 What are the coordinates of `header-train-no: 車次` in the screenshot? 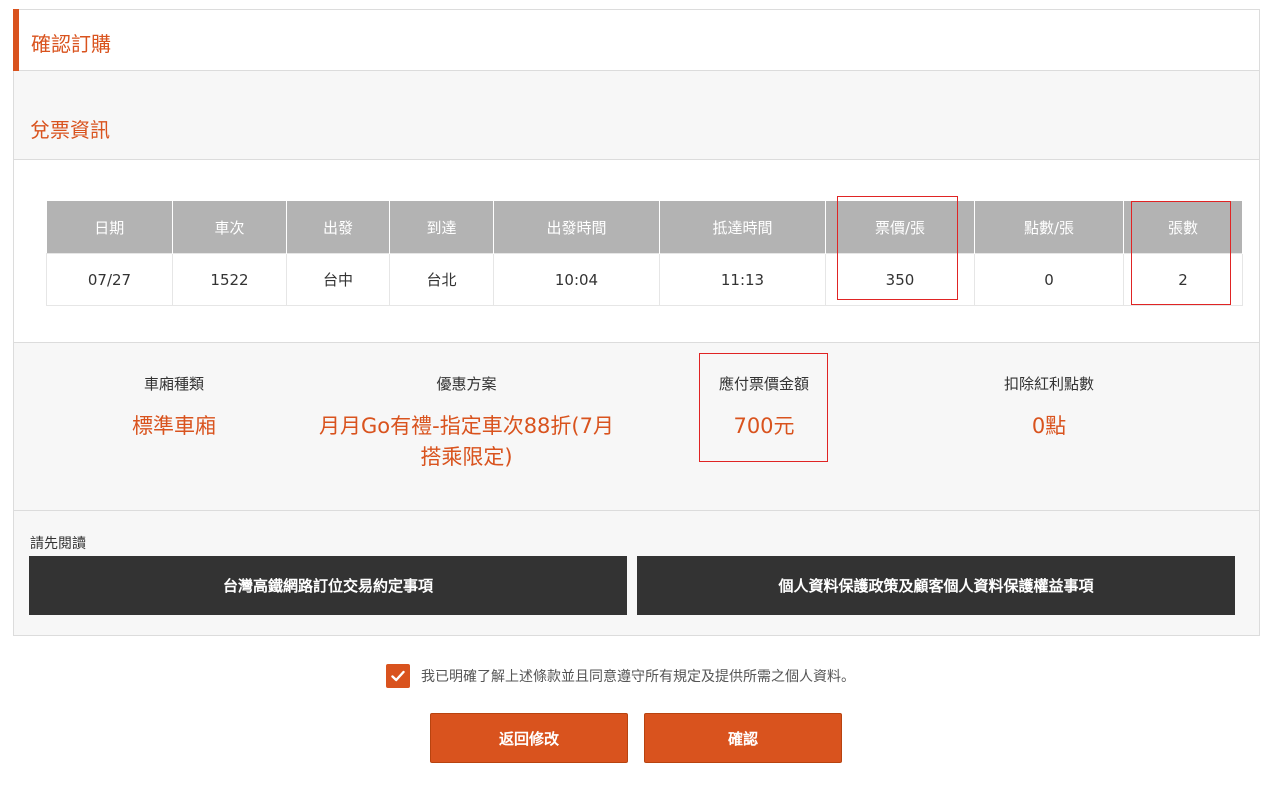 It's located at (229, 227).